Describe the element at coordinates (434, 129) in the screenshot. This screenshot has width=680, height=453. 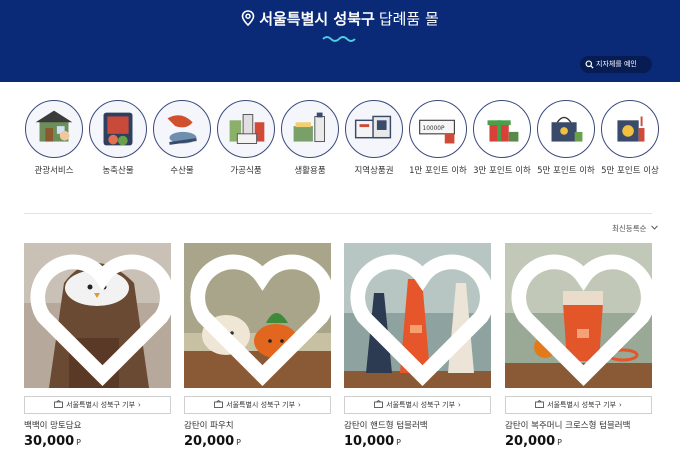
I see `svg-text: 10000P` at that location.